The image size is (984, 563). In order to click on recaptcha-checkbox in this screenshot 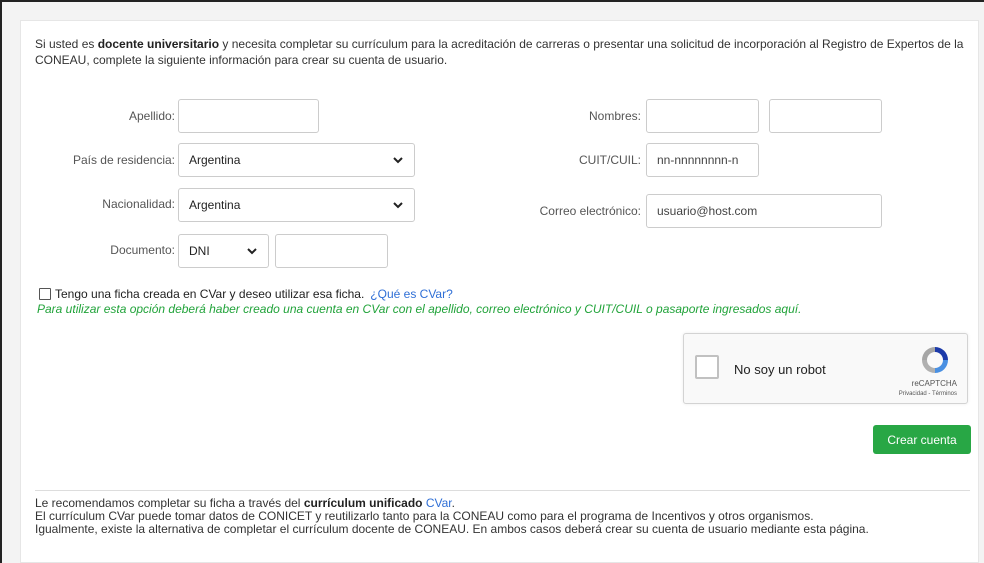, I will do `click(707, 367)`.